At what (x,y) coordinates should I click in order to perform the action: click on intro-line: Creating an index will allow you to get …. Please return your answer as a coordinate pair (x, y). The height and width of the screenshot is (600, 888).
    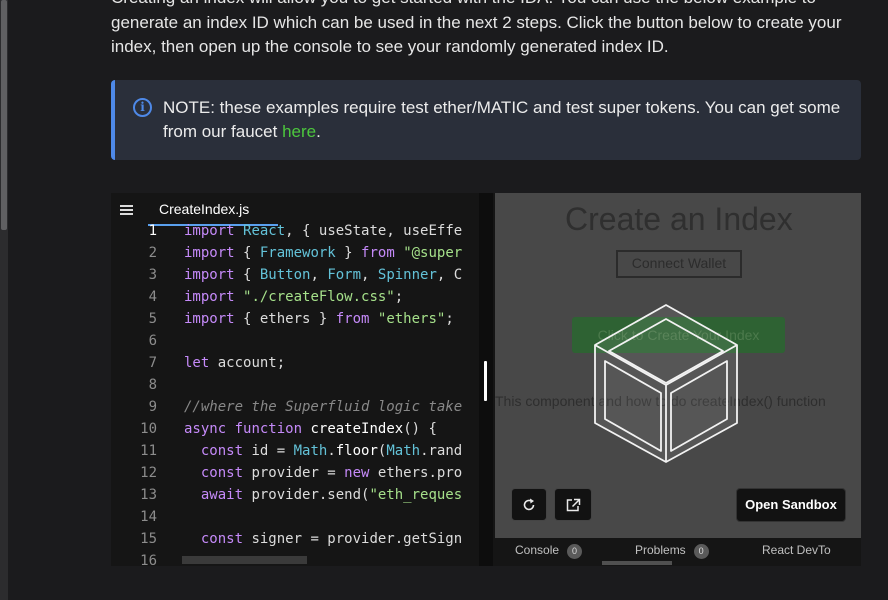
    Looking at the image, I should click on (481, 5).